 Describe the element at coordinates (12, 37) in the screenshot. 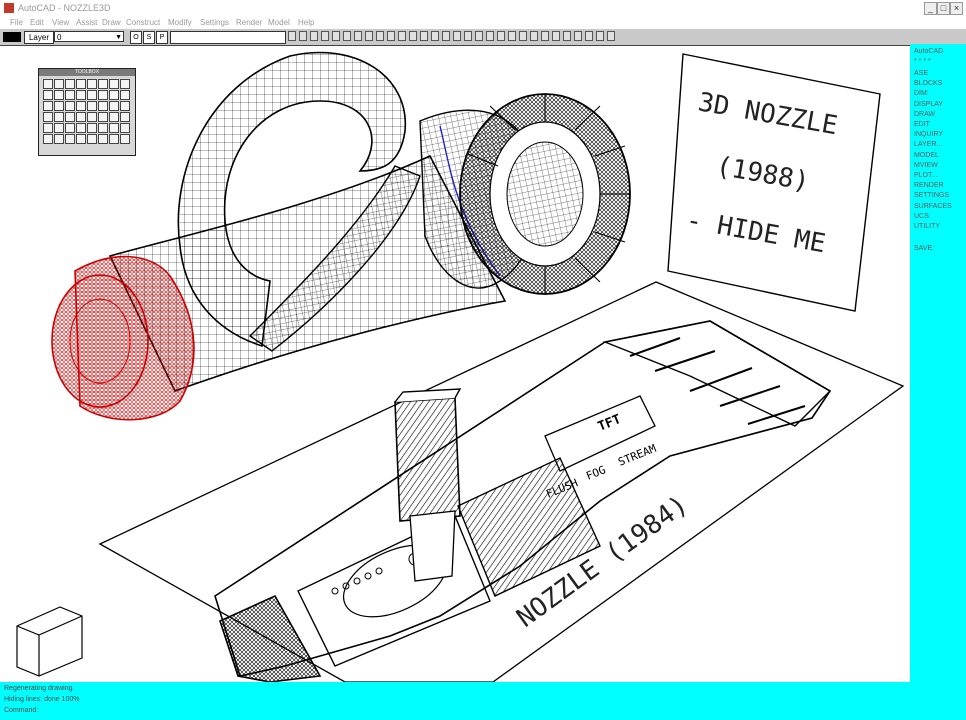

I see `color-swatch` at that location.